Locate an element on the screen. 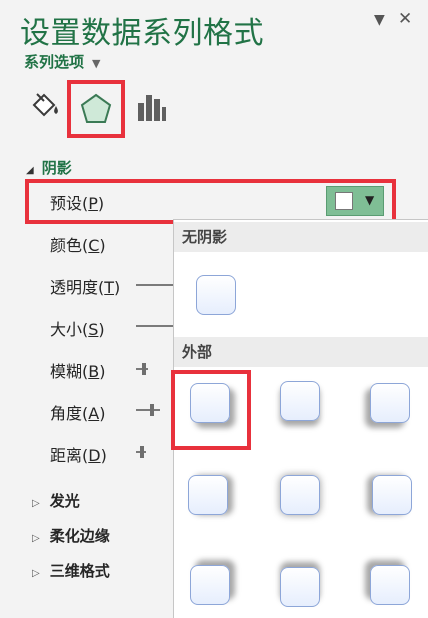 The image size is (428, 618). size-label: 大小(S) is located at coordinates (77, 329).